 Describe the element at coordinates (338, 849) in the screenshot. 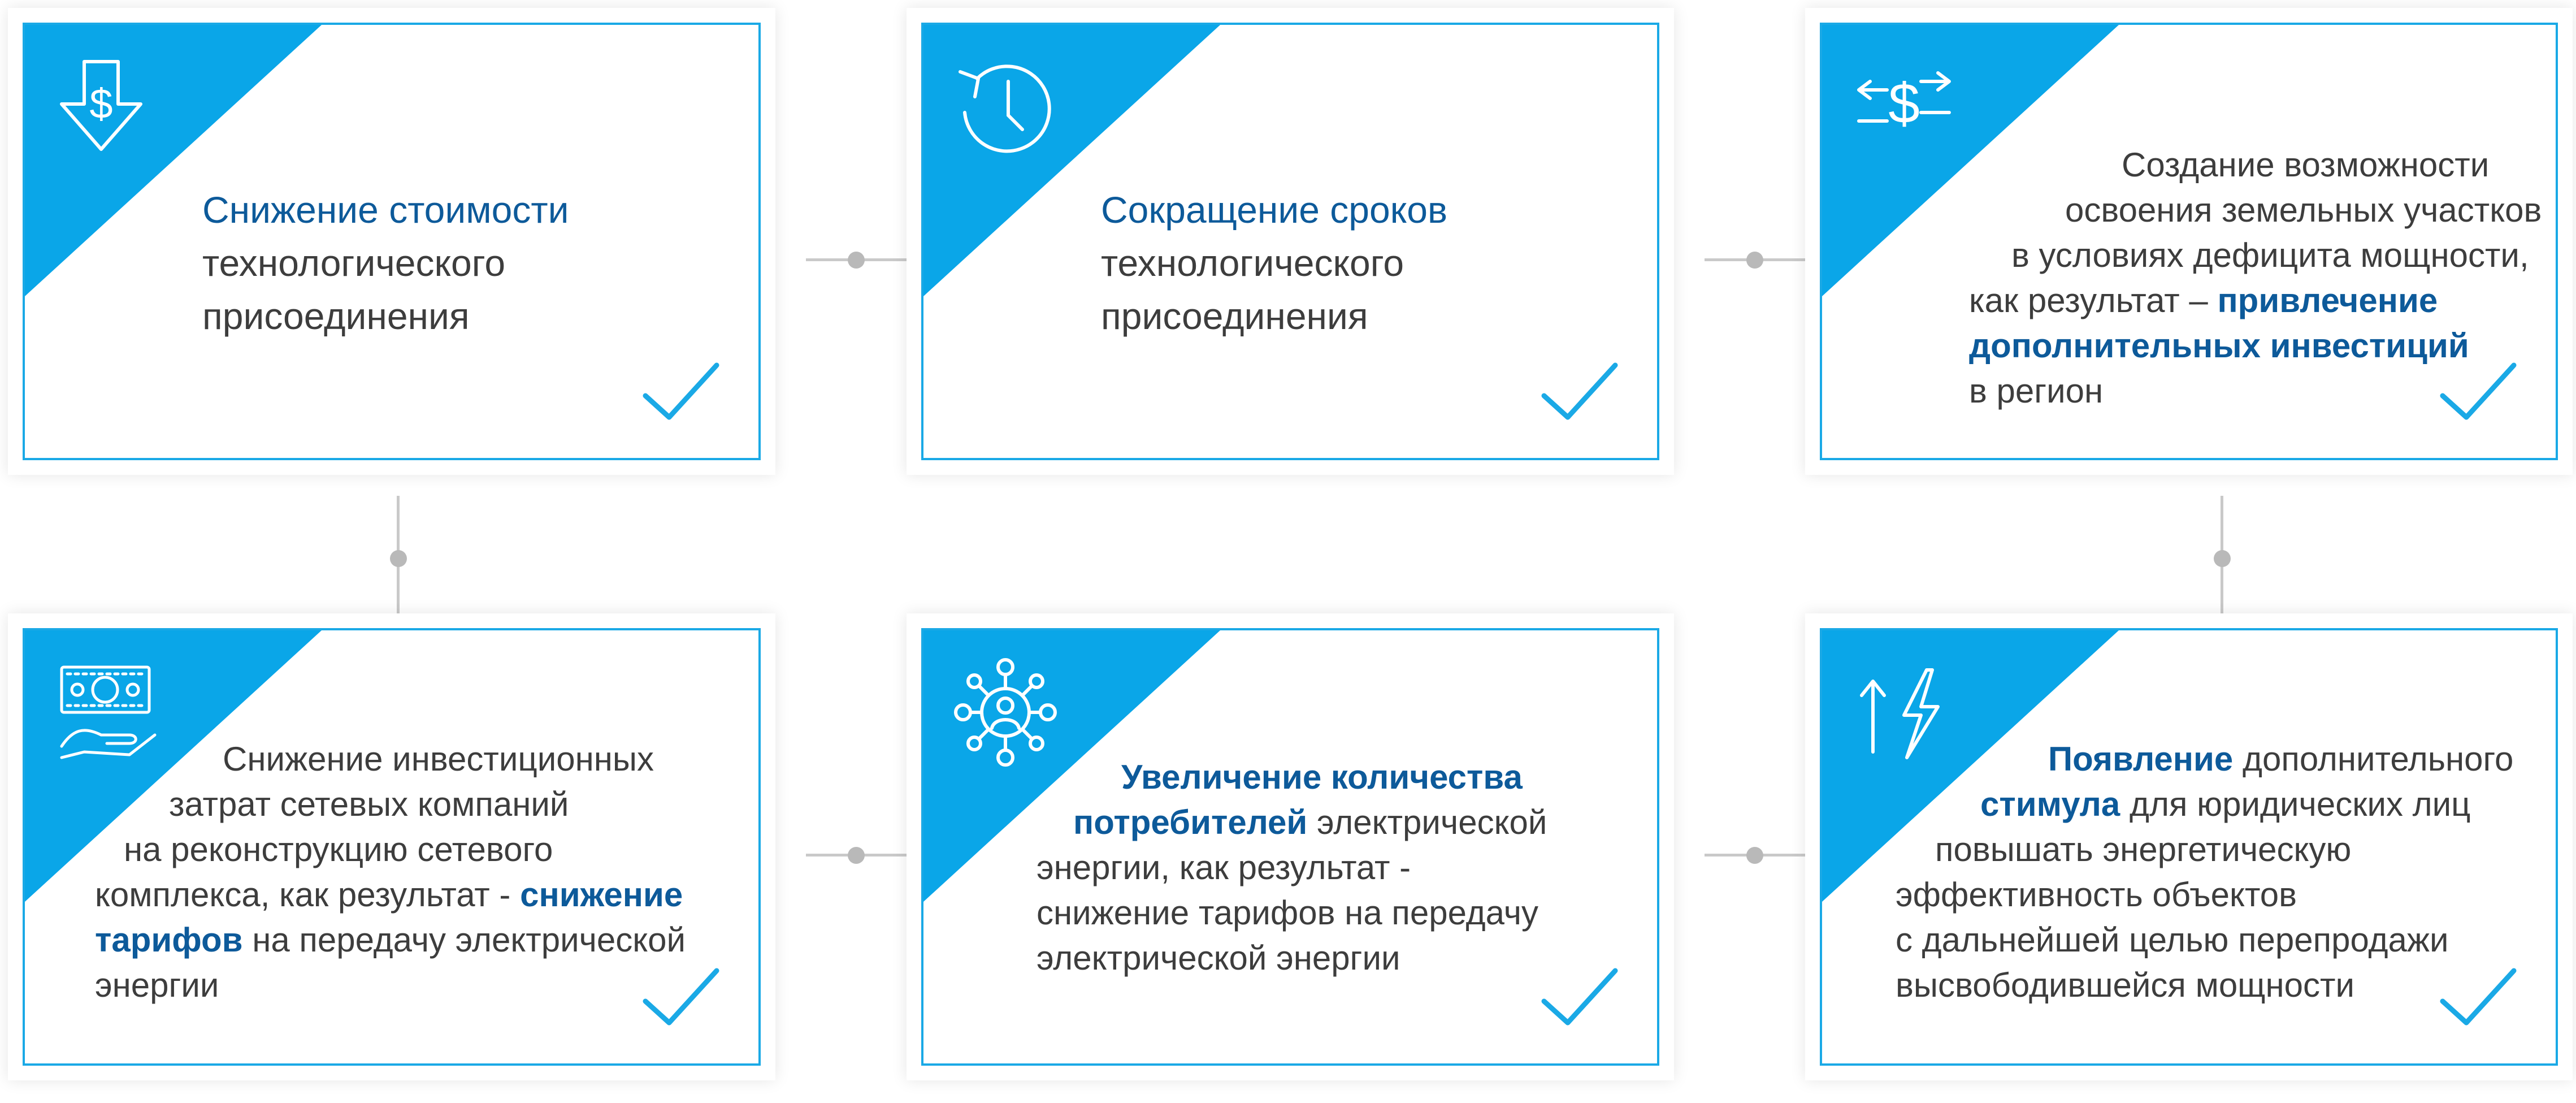

I see `card-line: на реконструкцию сетевого` at that location.